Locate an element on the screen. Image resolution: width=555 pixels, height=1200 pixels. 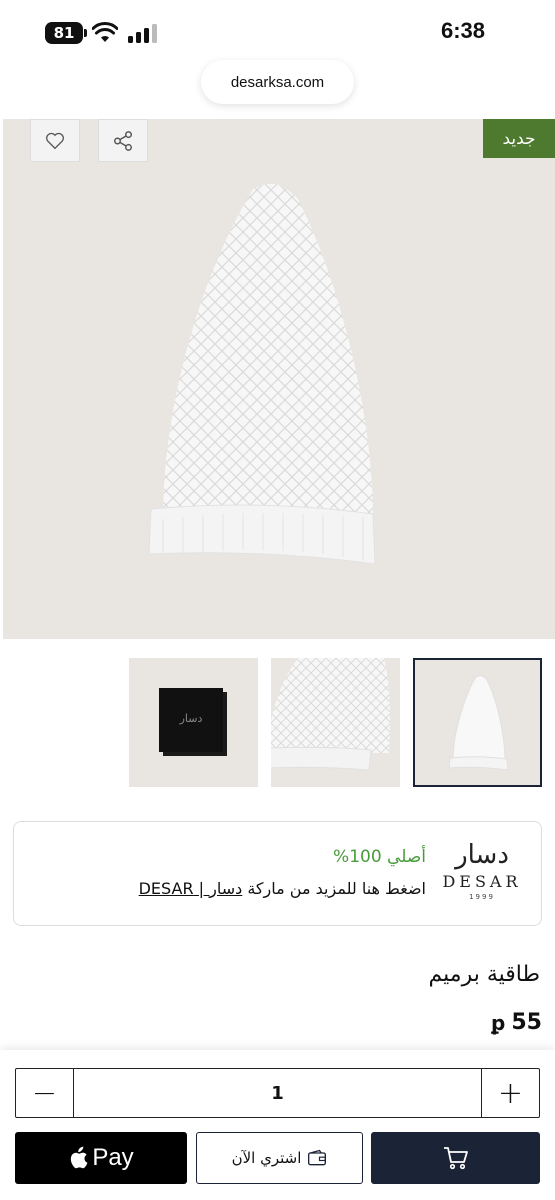
cap-detail-image is located at coordinates (331, 714).